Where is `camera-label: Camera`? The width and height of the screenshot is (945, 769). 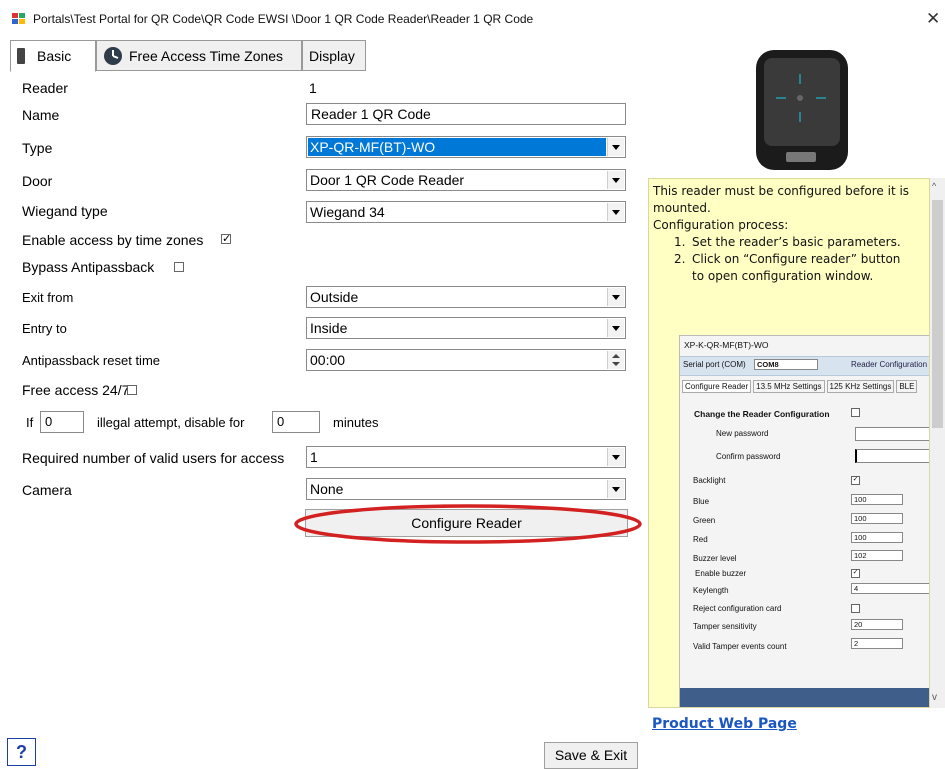 camera-label: Camera is located at coordinates (47, 490).